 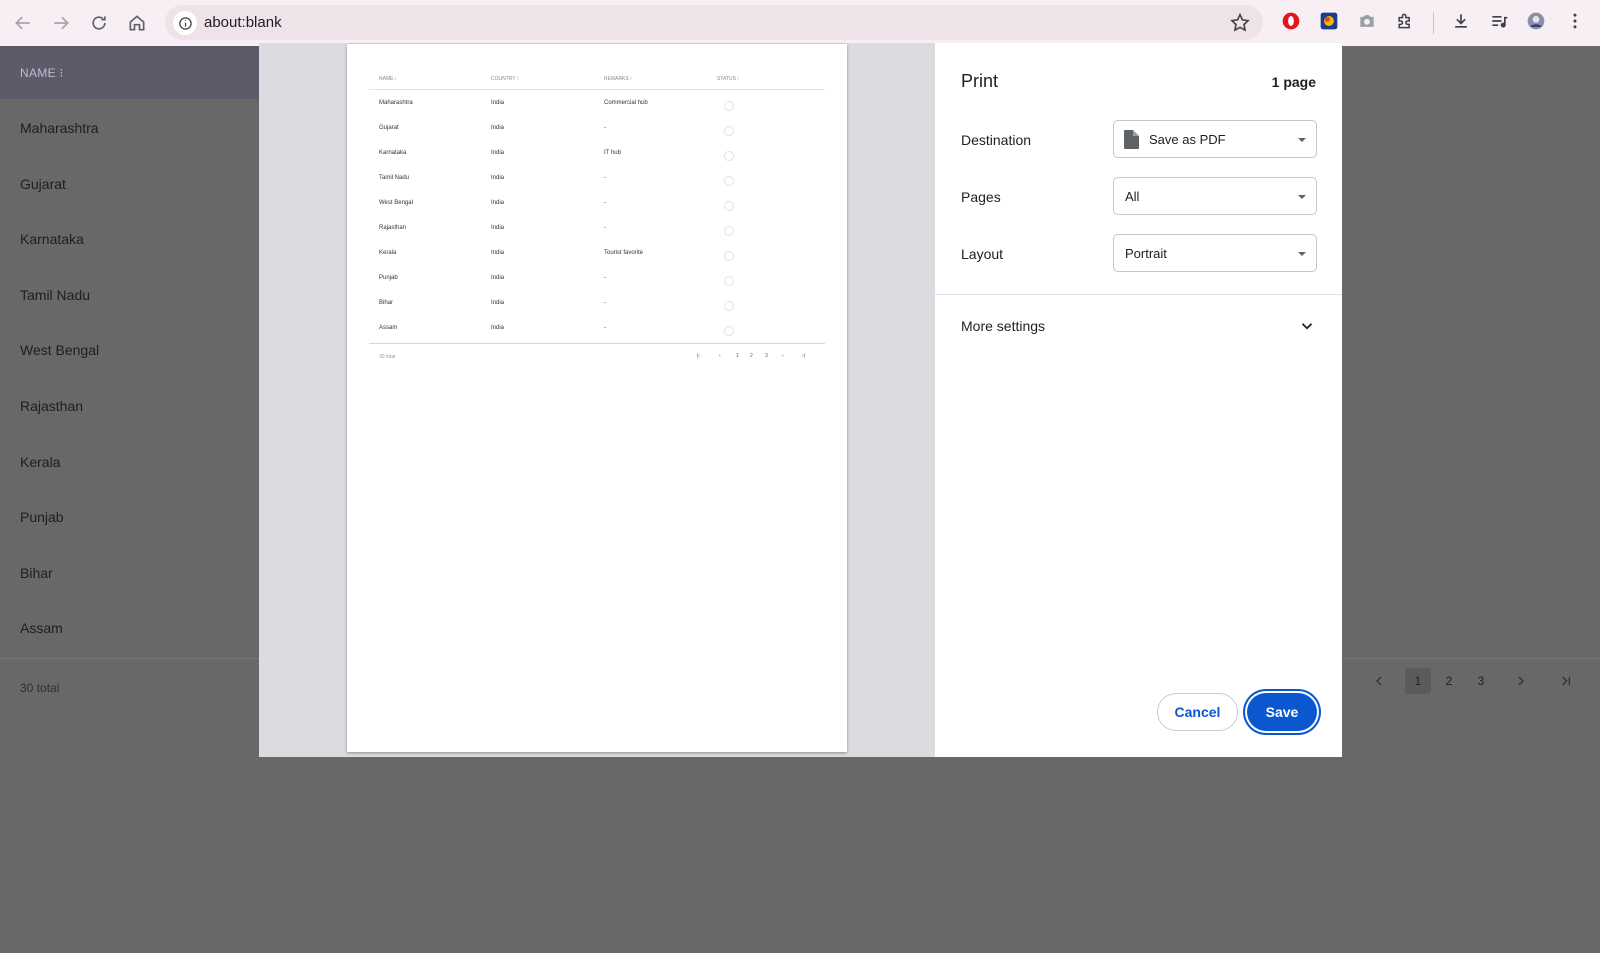 What do you see at coordinates (388, 328) in the screenshot?
I see `preview-cell-name: Assam` at bounding box center [388, 328].